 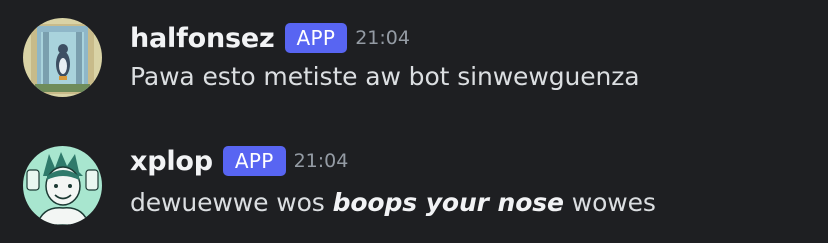 I want to click on message-text-emphasis: boops your nose, so click(x=448, y=202).